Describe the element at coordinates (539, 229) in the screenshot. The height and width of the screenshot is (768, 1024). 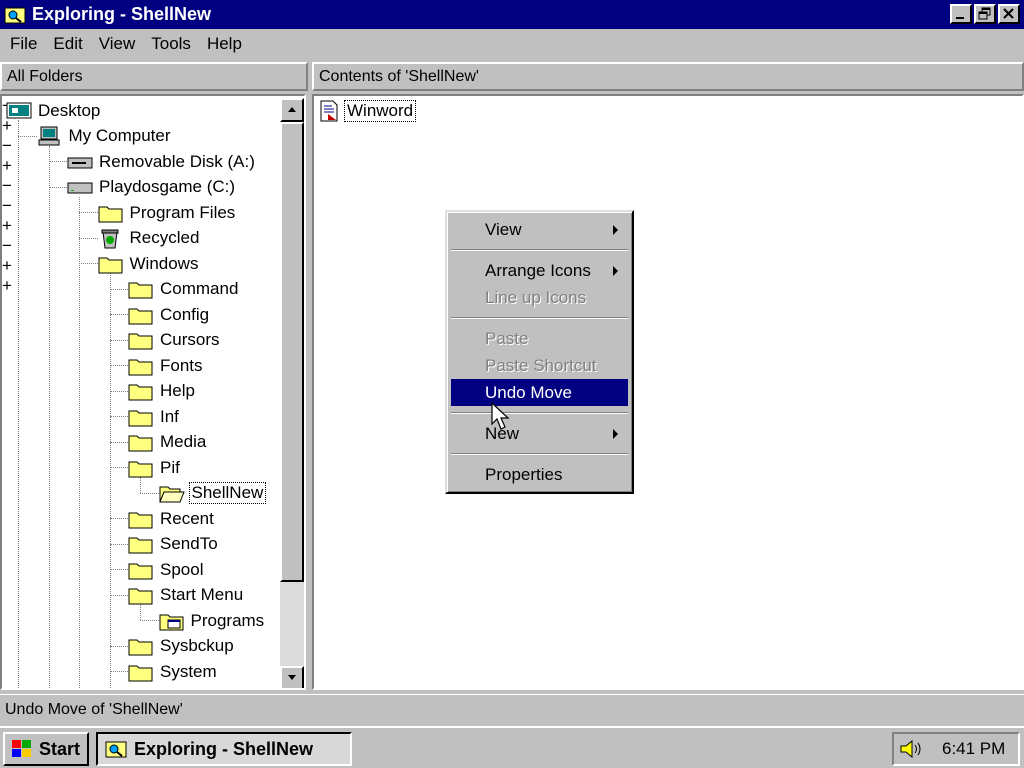
I see `context-menu-item: View` at that location.